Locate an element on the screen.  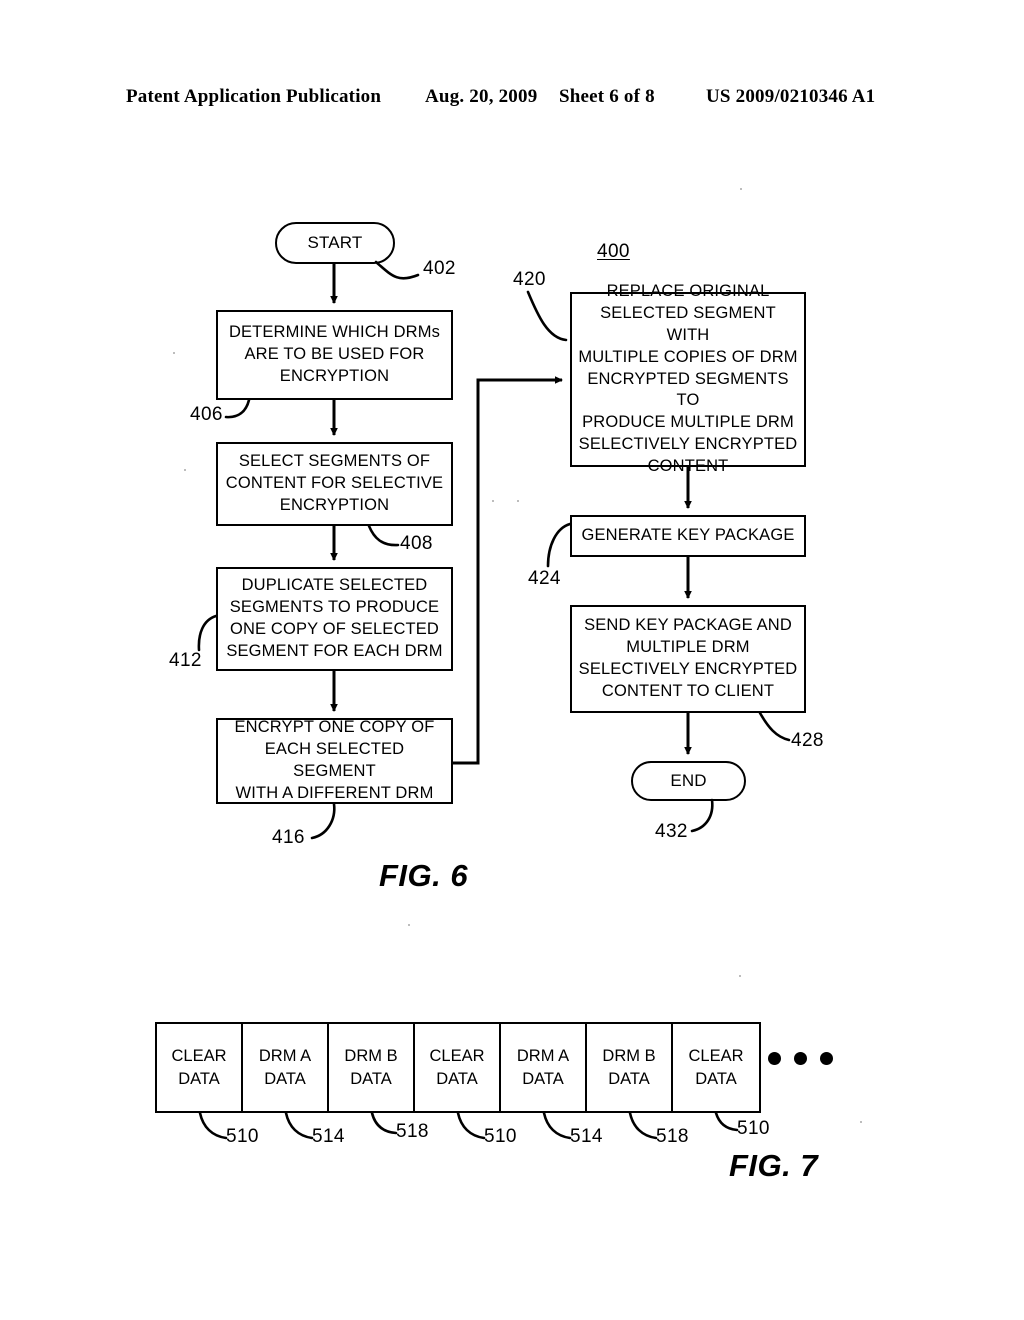
header-patent-number: US 2009/0210346 A1 is located at coordinates (791, 96).